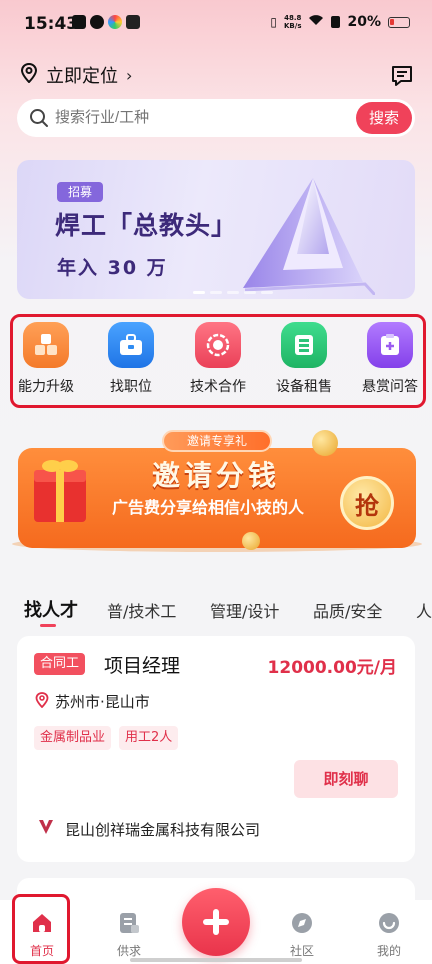 The width and height of the screenshot is (432, 964). I want to click on battery-percent: 20%, so click(364, 22).